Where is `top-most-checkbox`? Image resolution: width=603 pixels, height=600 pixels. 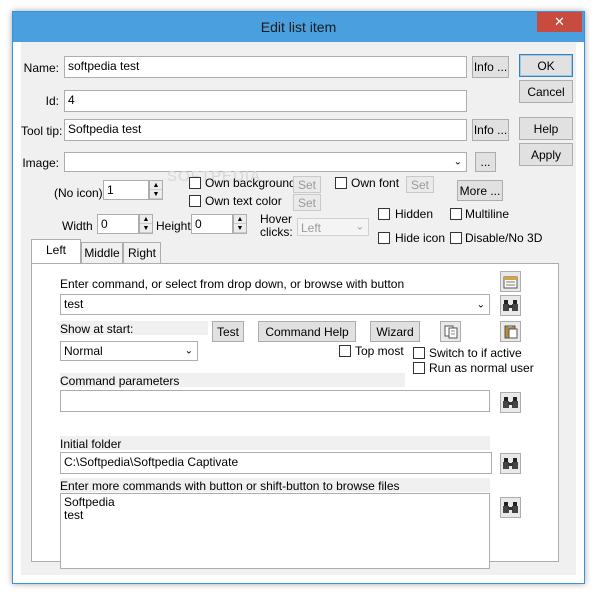
top-most-checkbox is located at coordinates (345, 351).